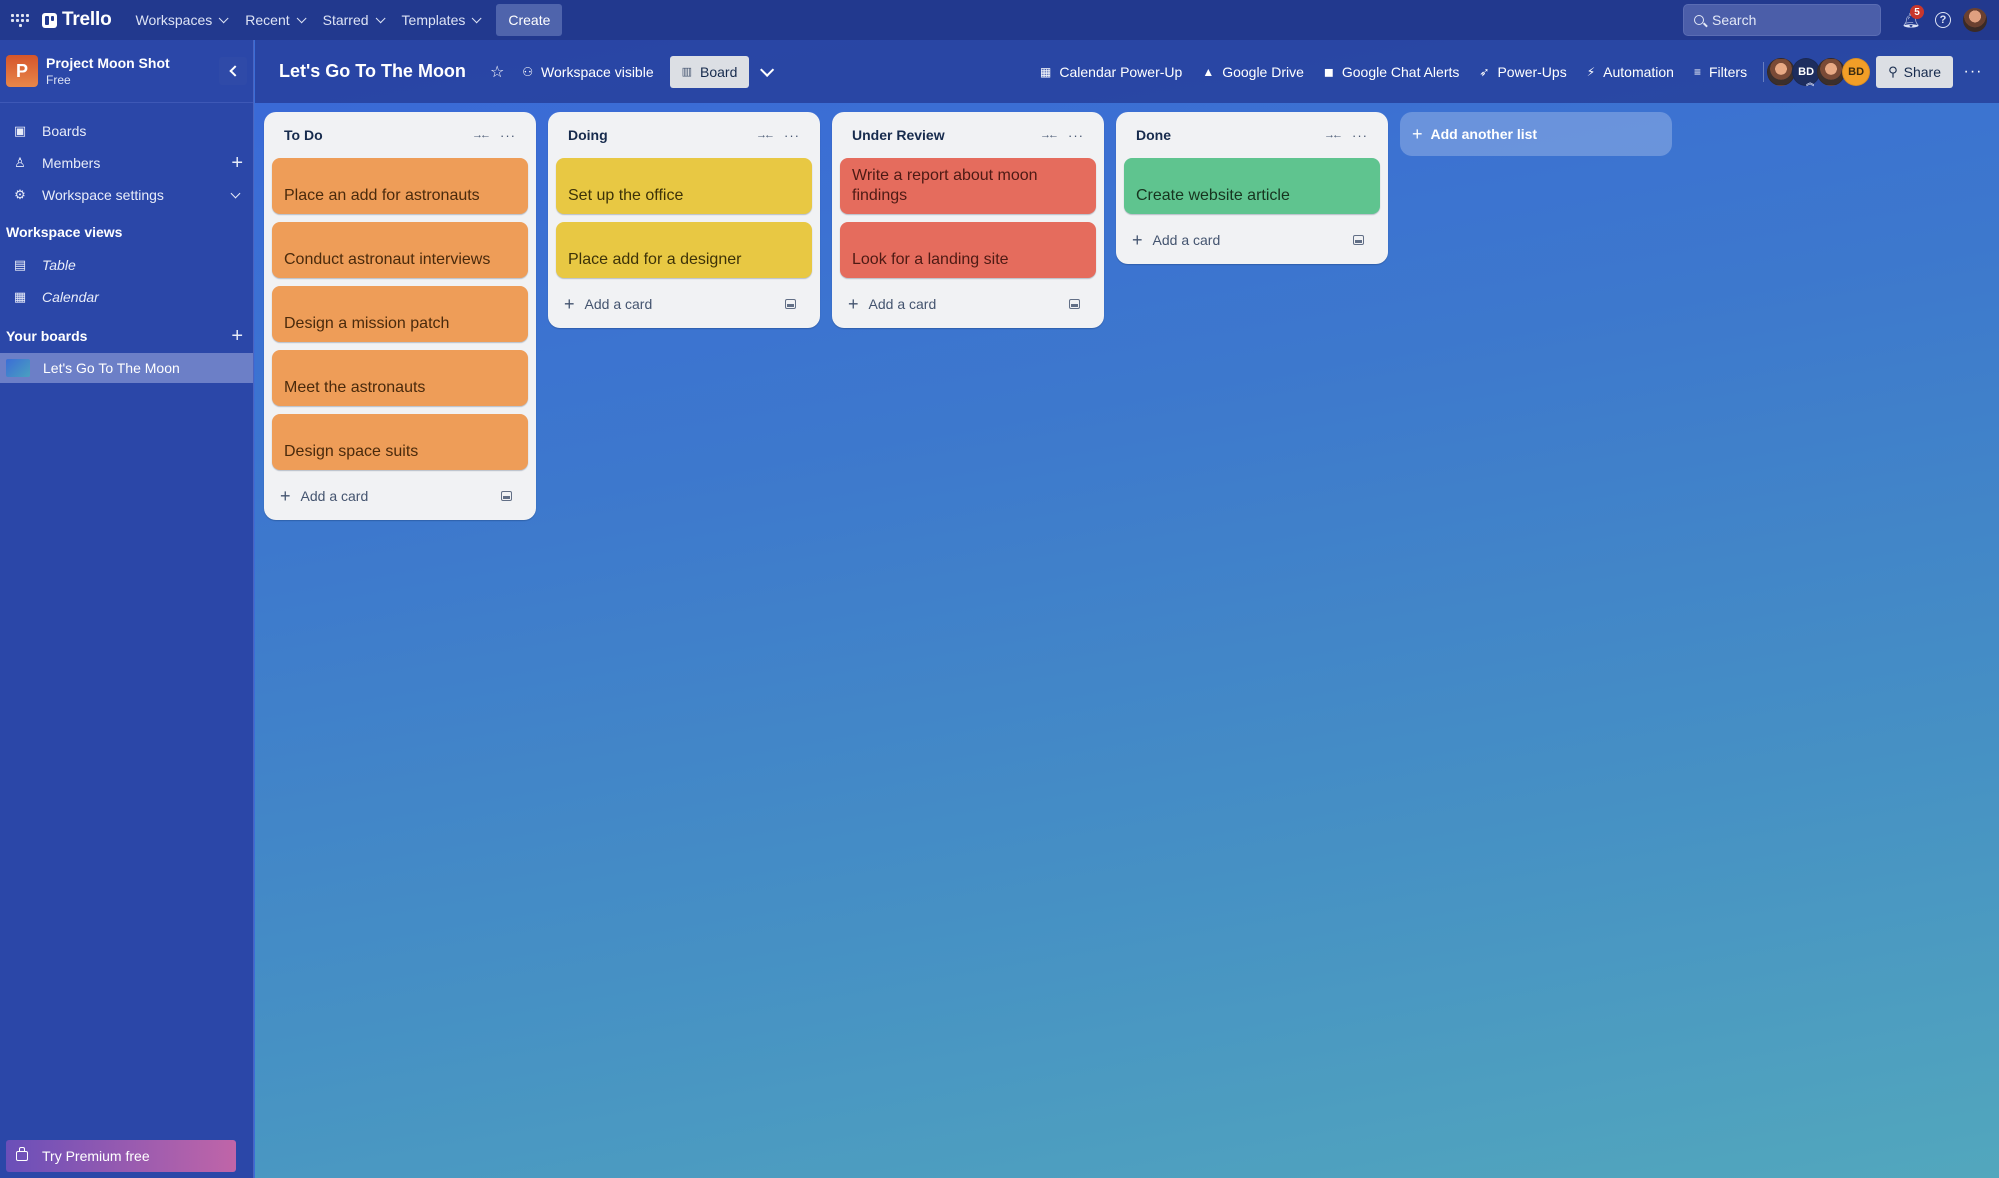 The image size is (1999, 1178). I want to click on workspace-name: Project Moon Shot, so click(132, 63).